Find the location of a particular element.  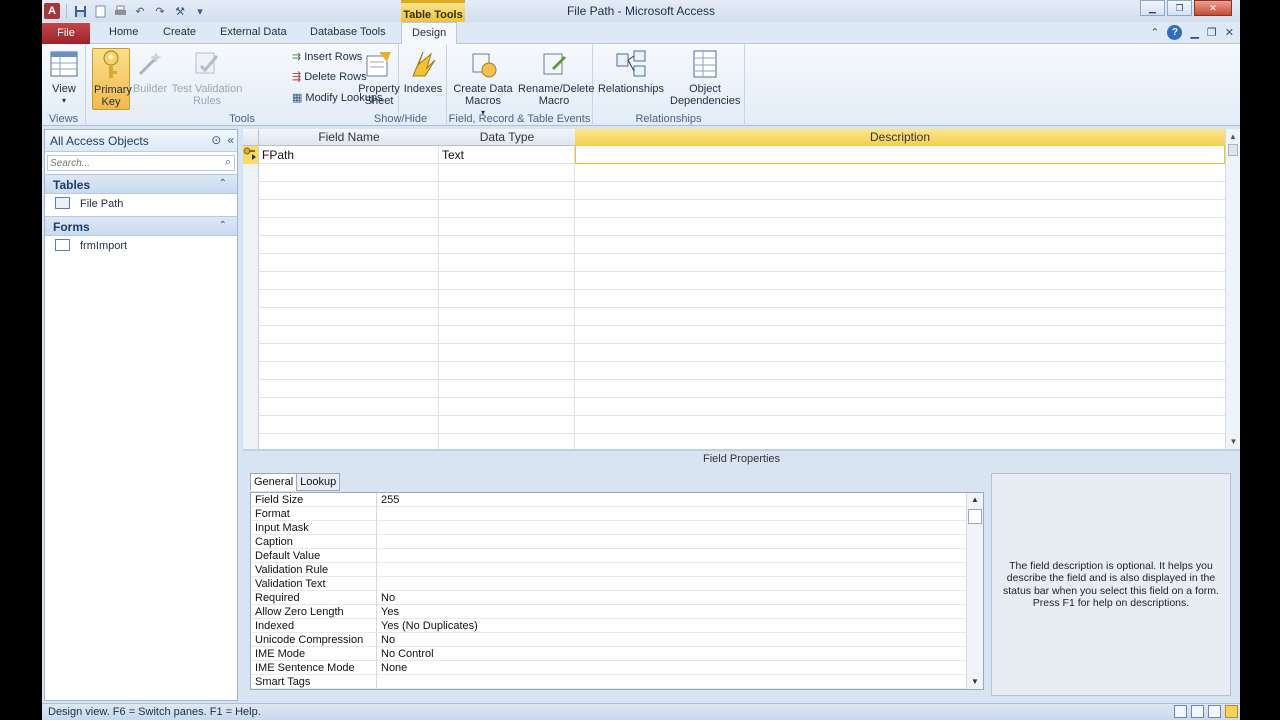

doc-restore-icon: ❐ is located at coordinates (1212, 32).